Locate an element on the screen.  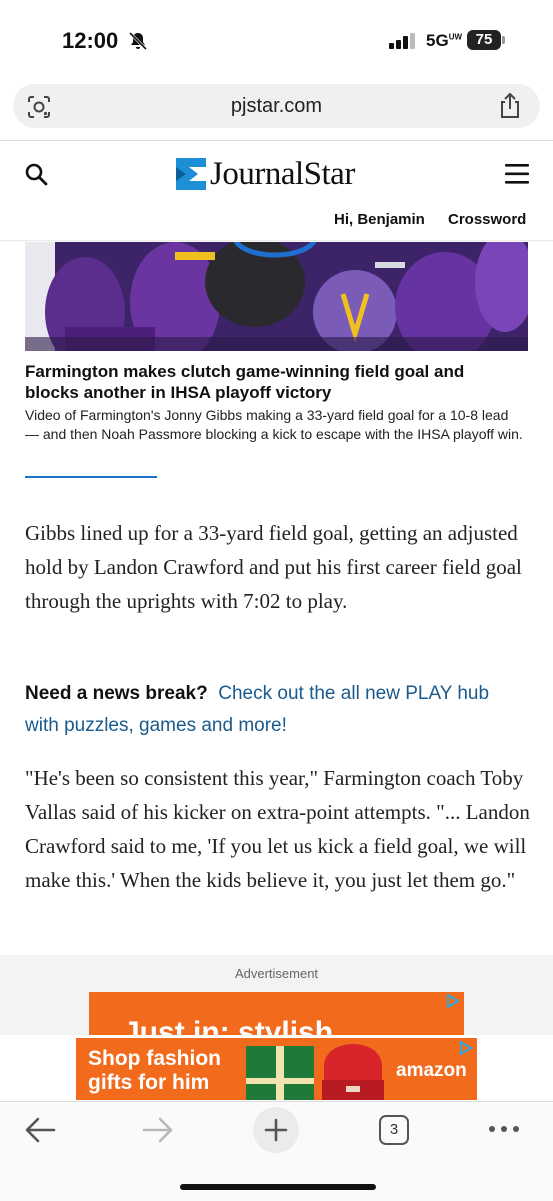
share-icon is located at coordinates (510, 106).